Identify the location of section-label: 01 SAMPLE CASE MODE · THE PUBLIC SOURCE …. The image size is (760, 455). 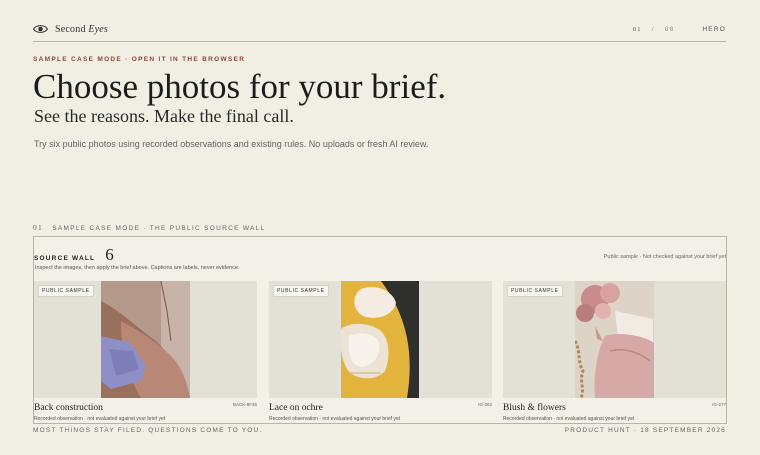
(149, 227).